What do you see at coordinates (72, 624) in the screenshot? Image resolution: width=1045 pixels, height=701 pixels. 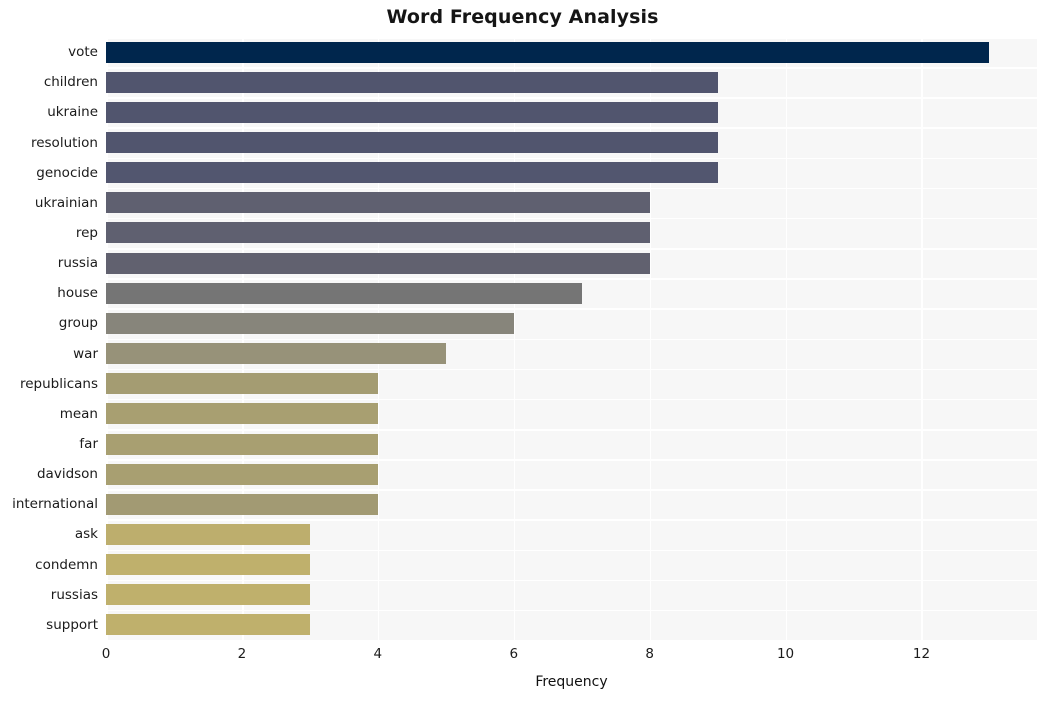 I see `y-tick-label: support` at bounding box center [72, 624].